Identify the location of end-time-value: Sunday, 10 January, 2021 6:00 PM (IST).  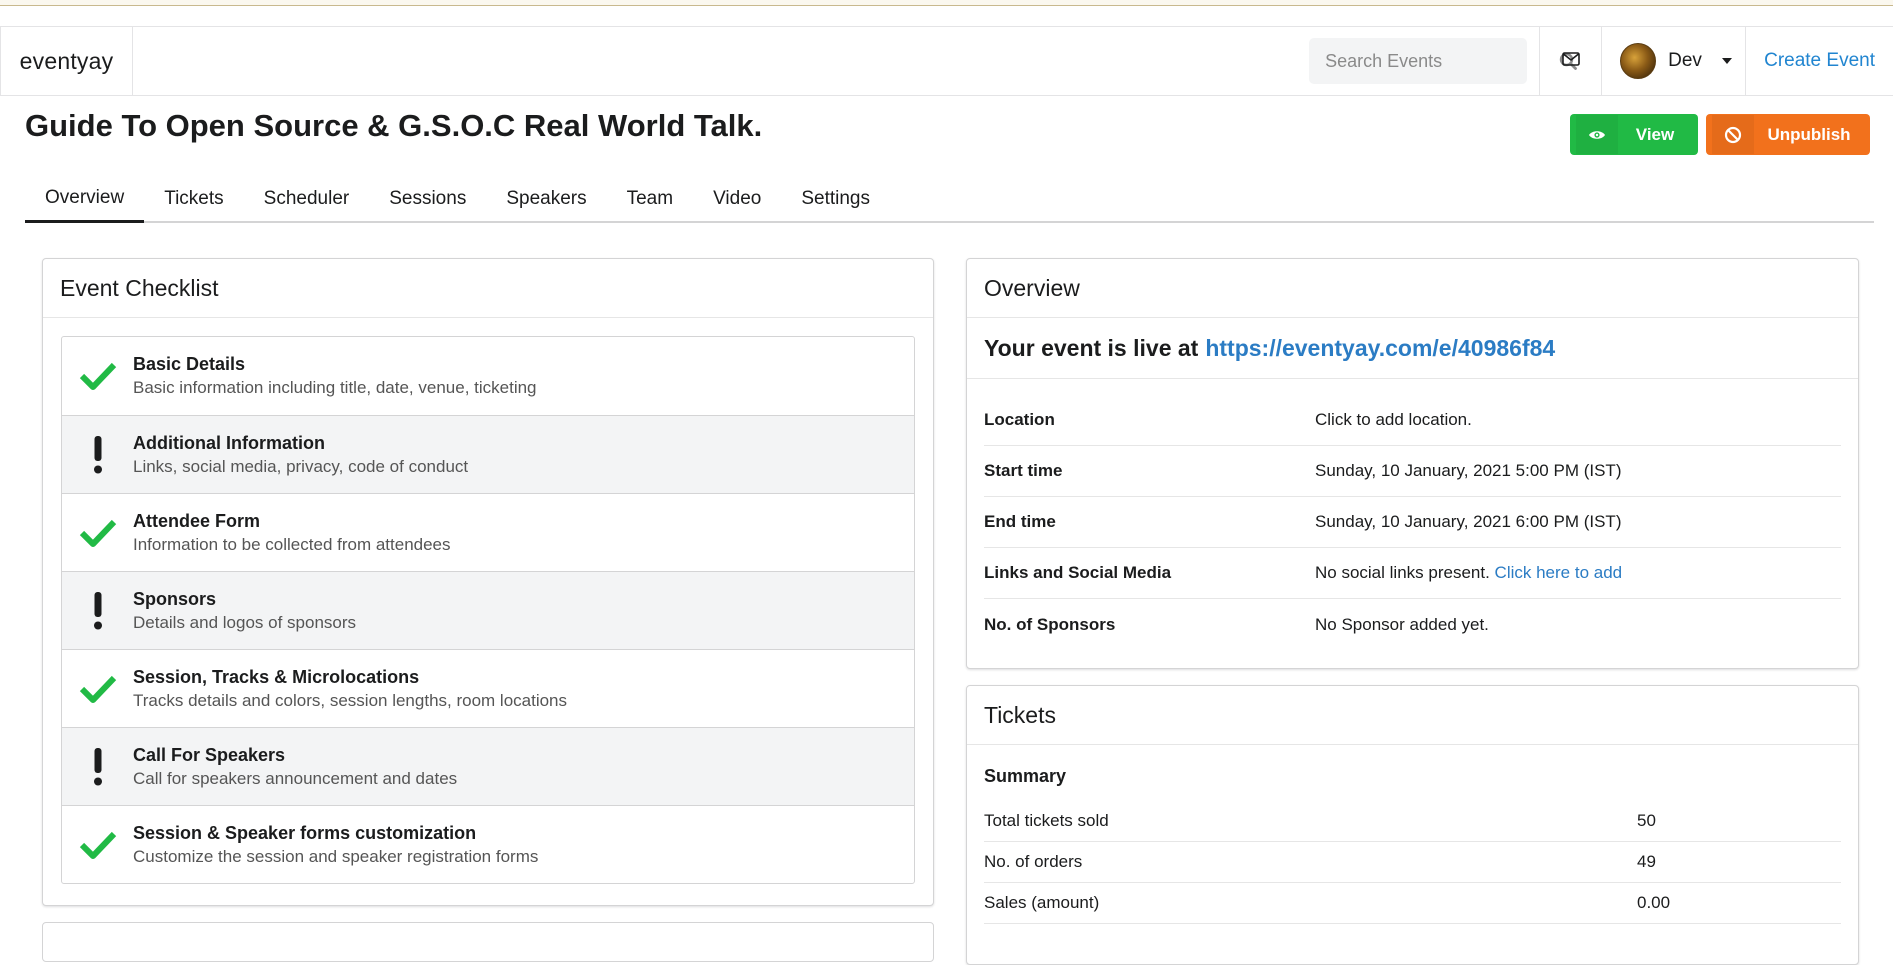
(1468, 521).